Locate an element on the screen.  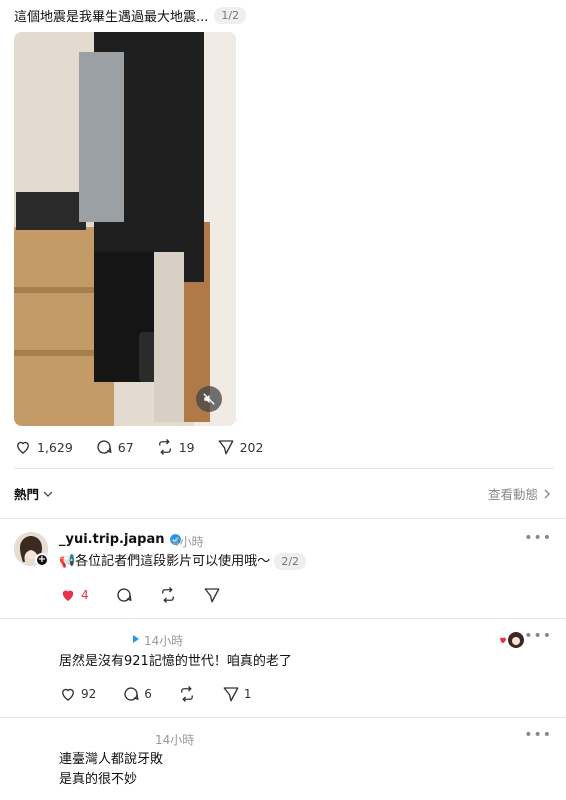
comment-button: 6 is located at coordinates (137, 694).